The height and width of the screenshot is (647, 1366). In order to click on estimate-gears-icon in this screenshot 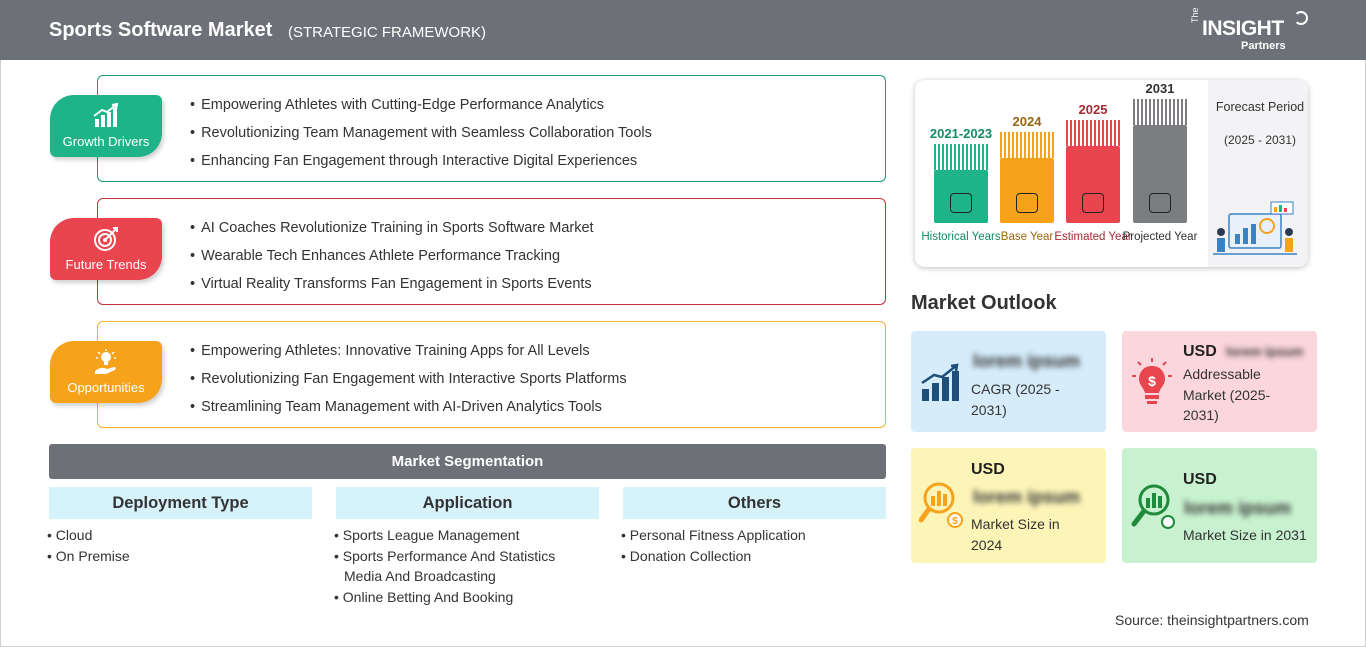, I will do `click(1093, 203)`.